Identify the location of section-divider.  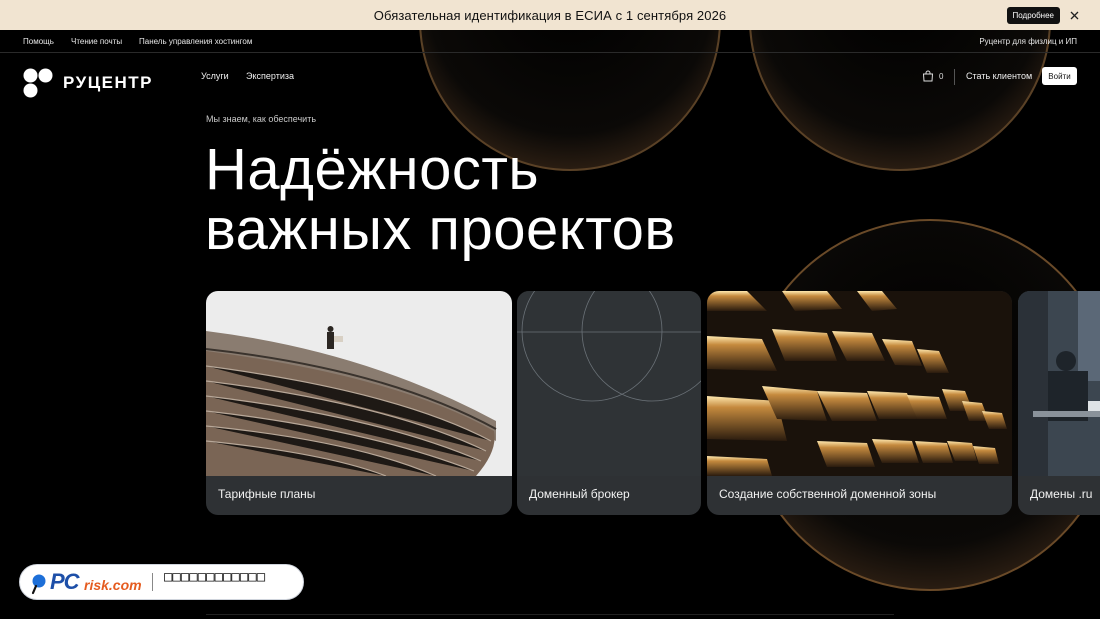
(550, 614).